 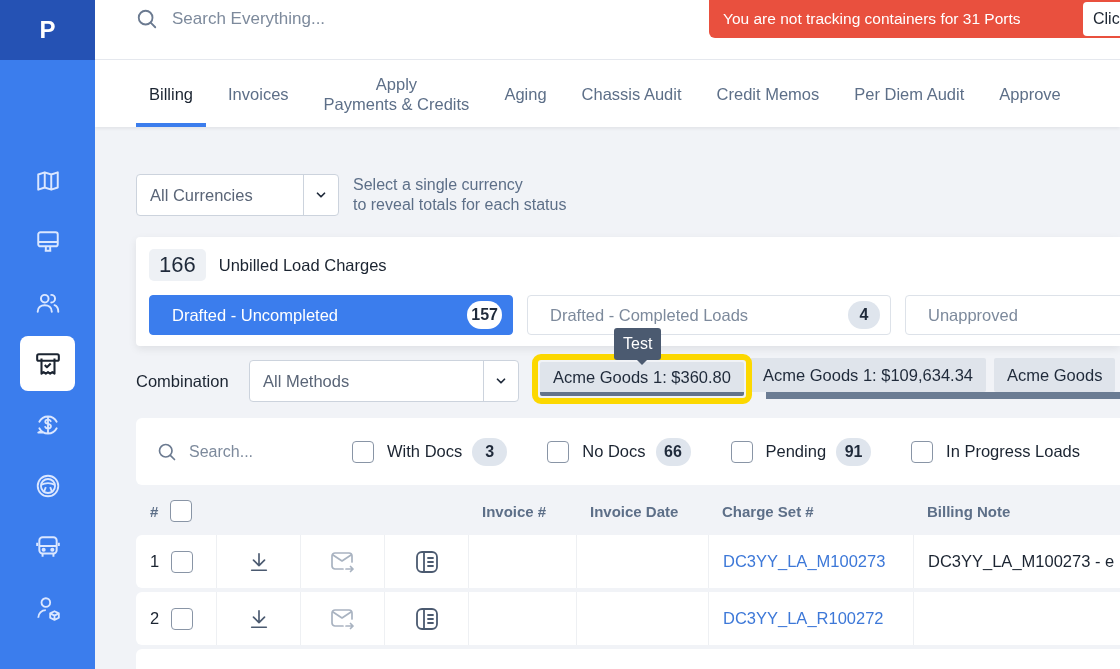 I want to click on chip: Acme Goods 1: $109,634.34, so click(x=867, y=375).